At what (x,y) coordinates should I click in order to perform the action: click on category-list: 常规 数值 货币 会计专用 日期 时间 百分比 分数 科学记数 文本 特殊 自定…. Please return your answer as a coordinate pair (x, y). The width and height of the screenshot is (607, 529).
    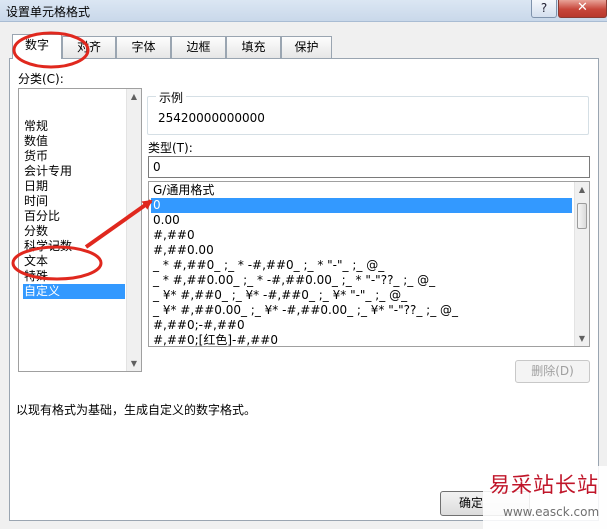
    Looking at the image, I should click on (80, 230).